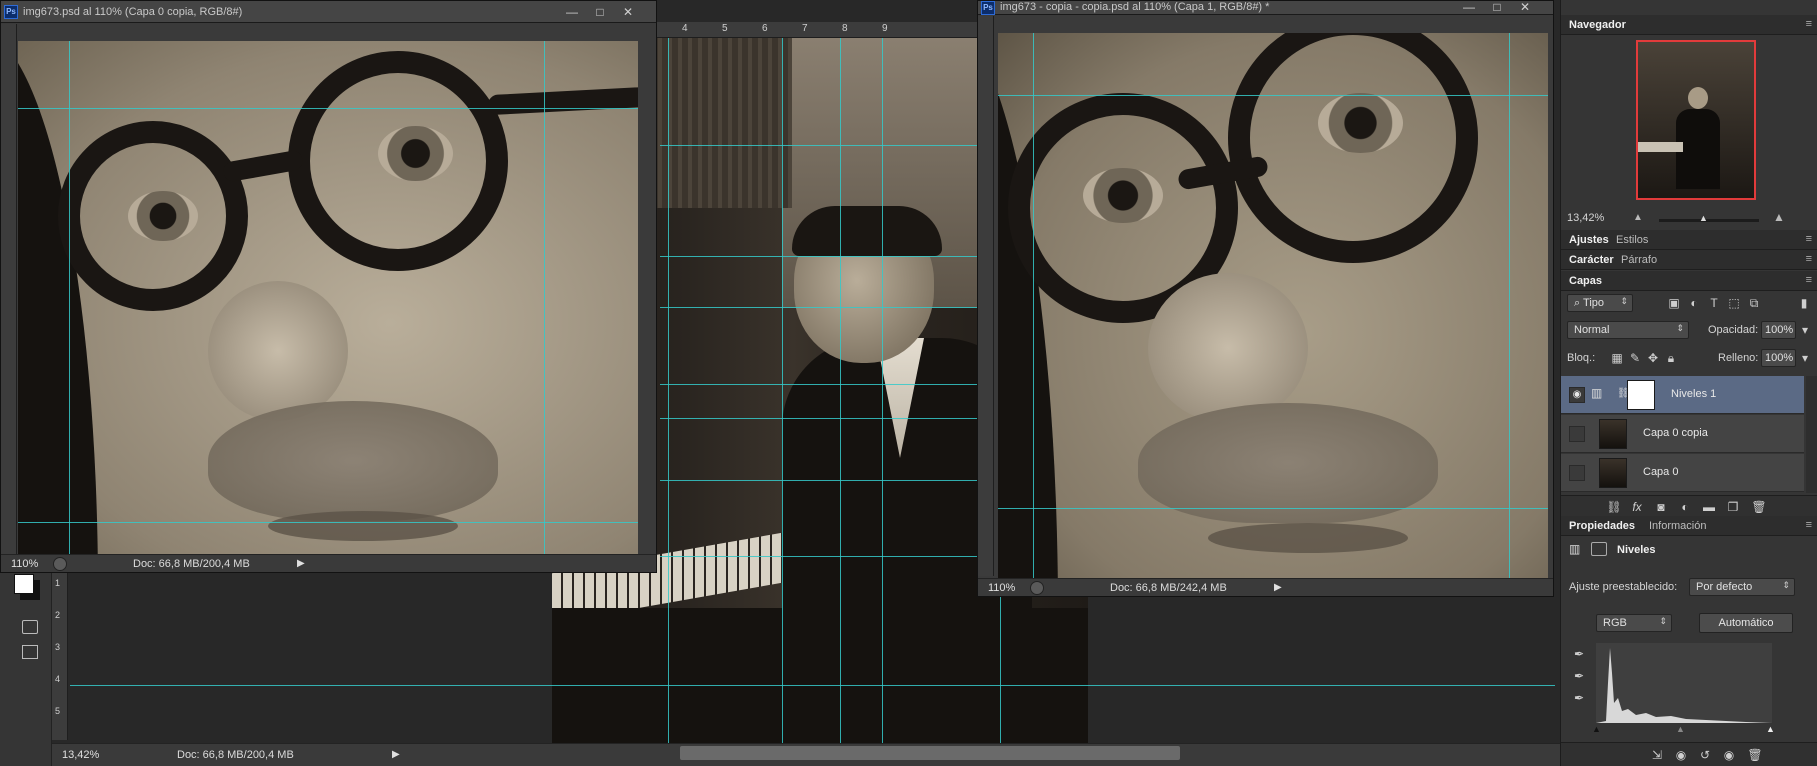  I want to click on black-point-handle: ▲, so click(1596, 729).